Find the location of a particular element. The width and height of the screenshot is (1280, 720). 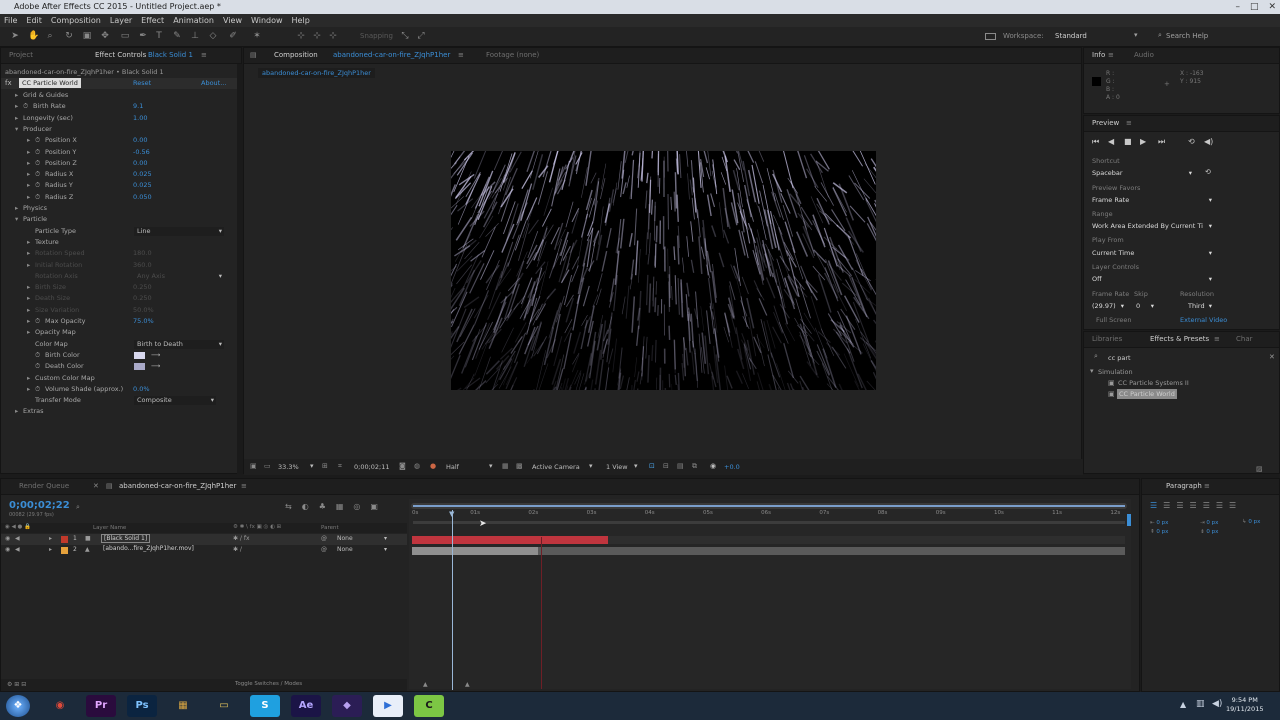

tab-audio: Audio is located at coordinates (1144, 55).